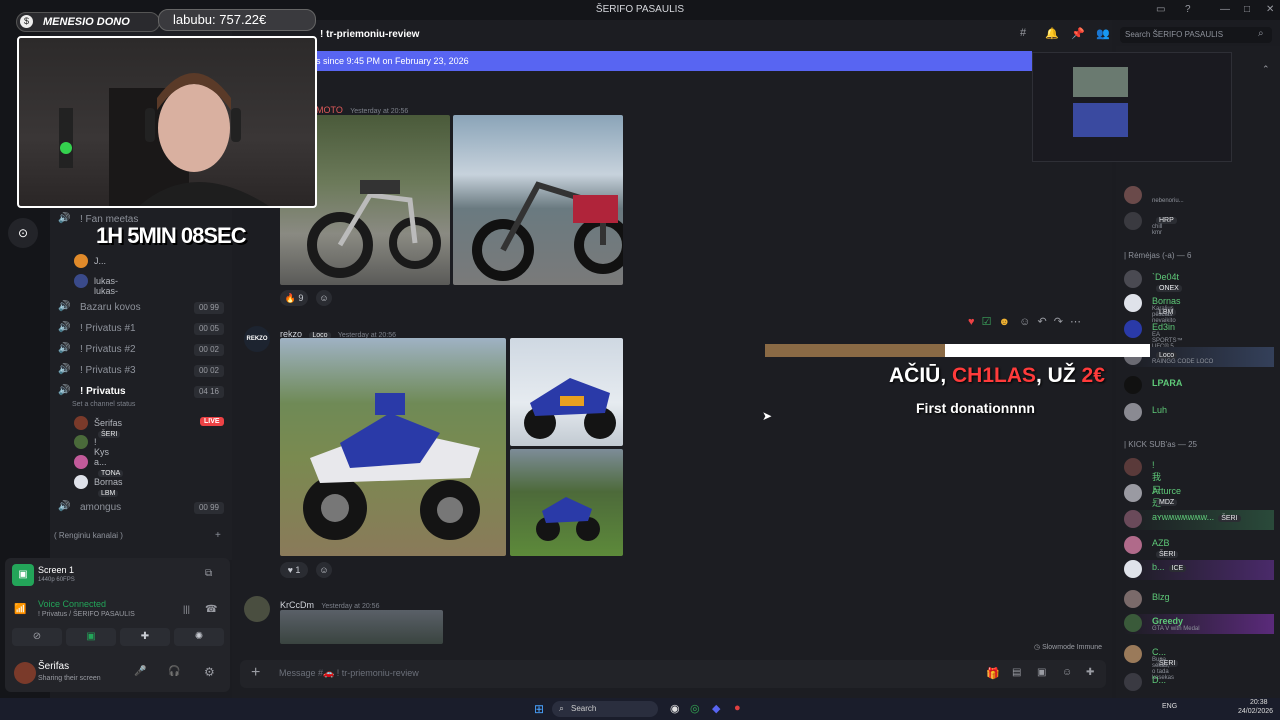 Image resolution: width=1280 pixels, height=720 pixels. Describe the element at coordinates (211, 609) in the screenshot. I see `disconnect-icon: ☎` at that location.